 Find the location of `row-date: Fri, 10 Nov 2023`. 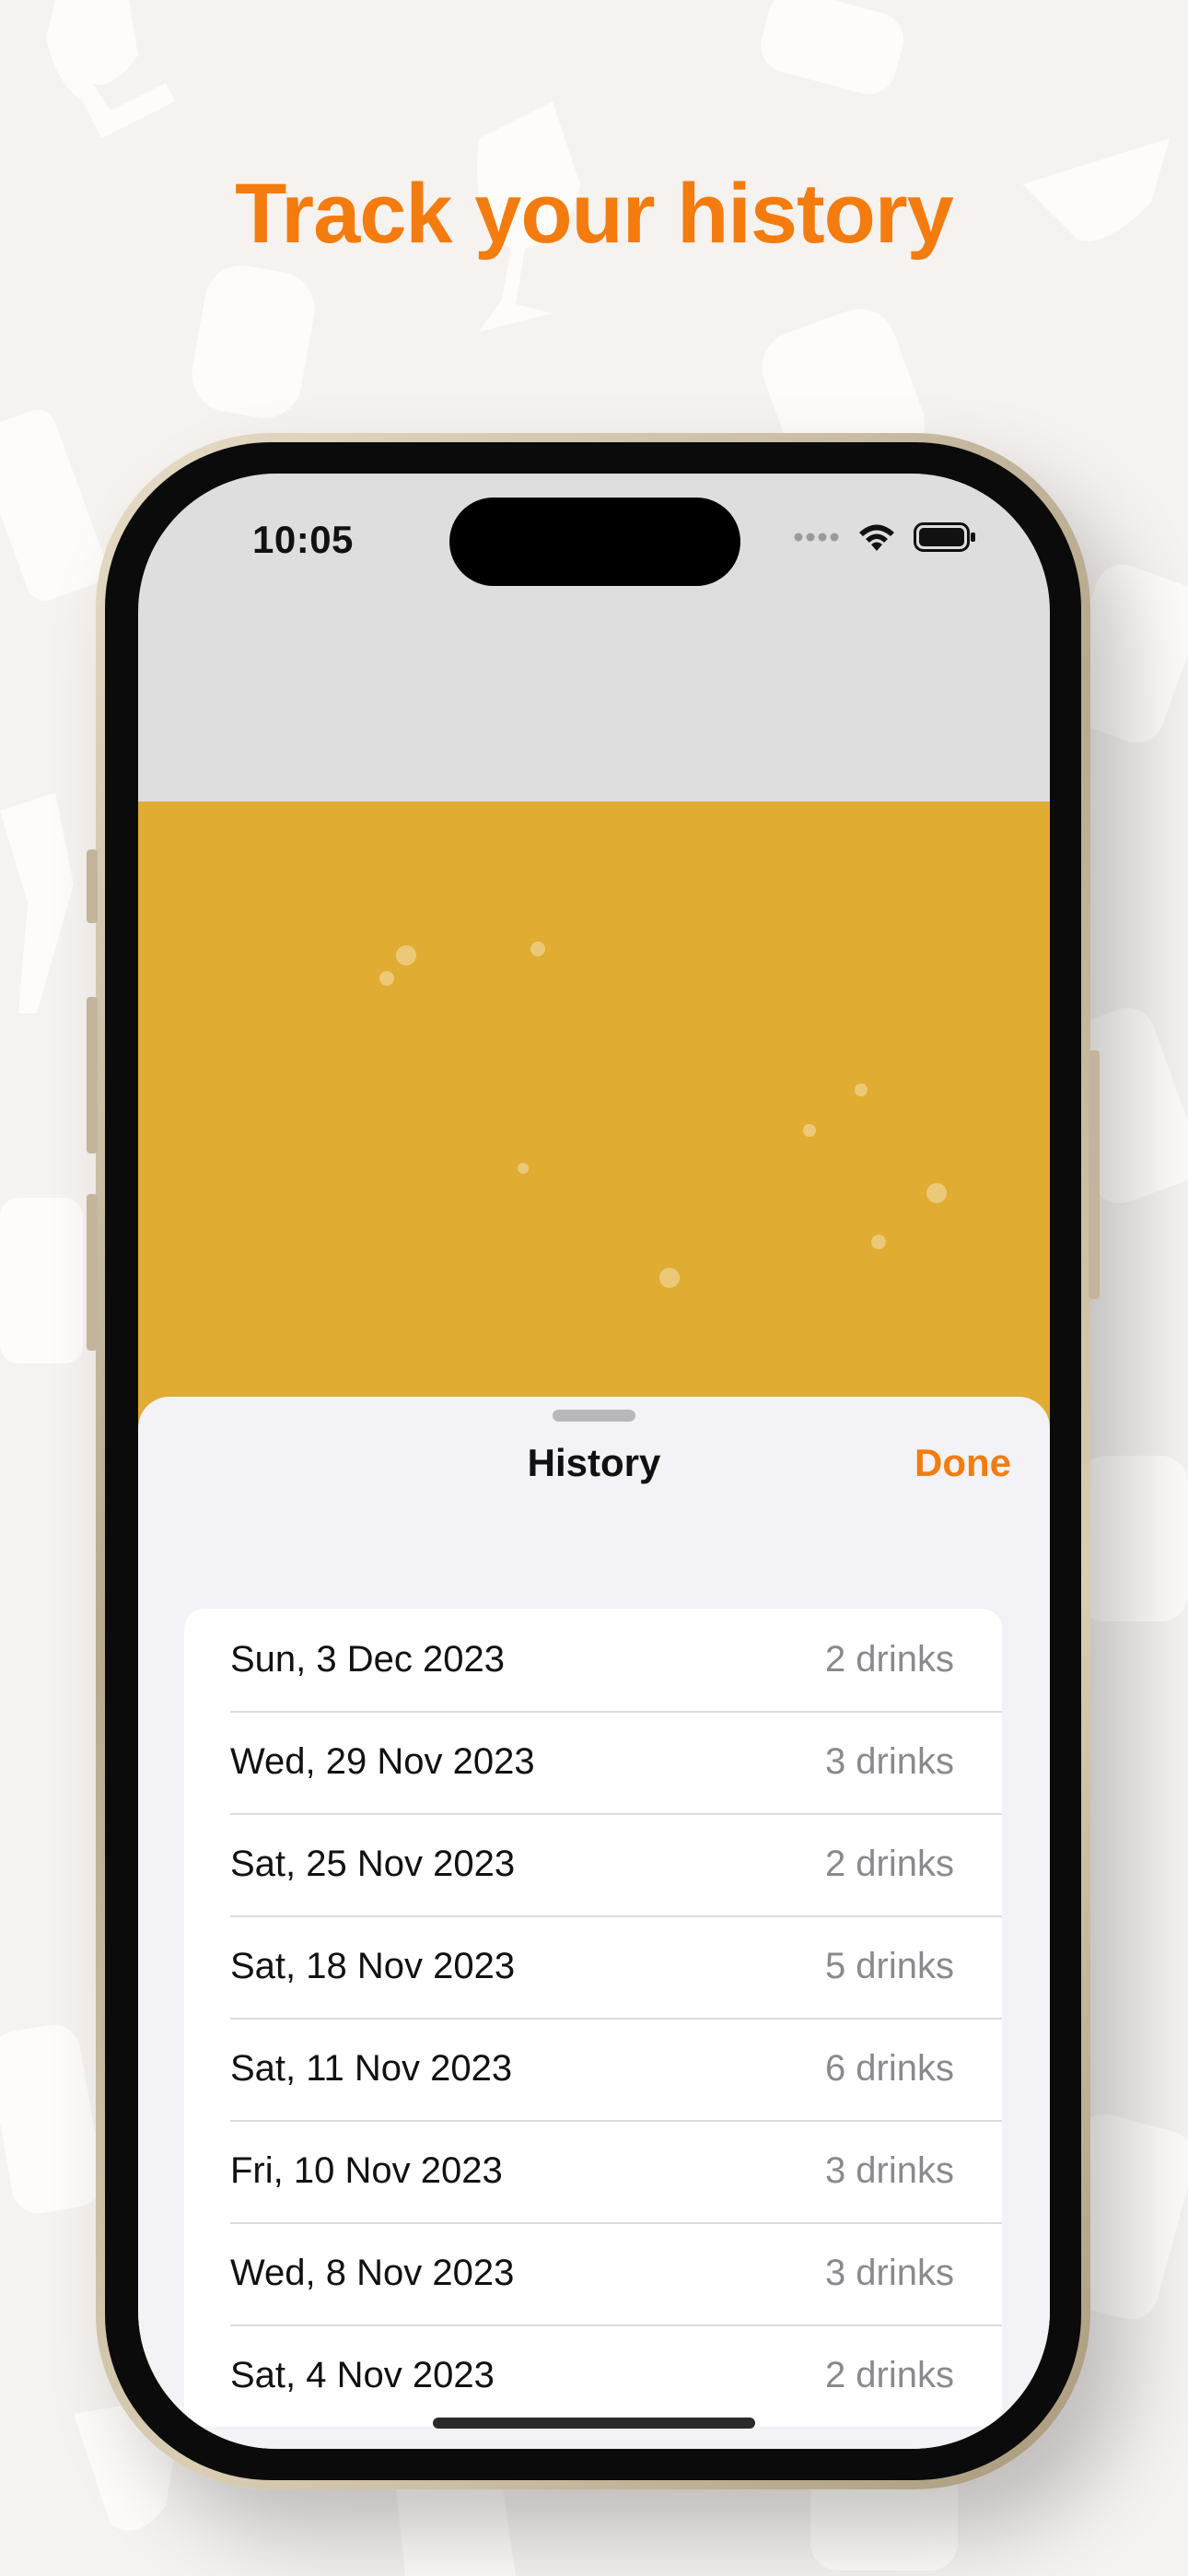

row-date: Fri, 10 Nov 2023 is located at coordinates (366, 2170).